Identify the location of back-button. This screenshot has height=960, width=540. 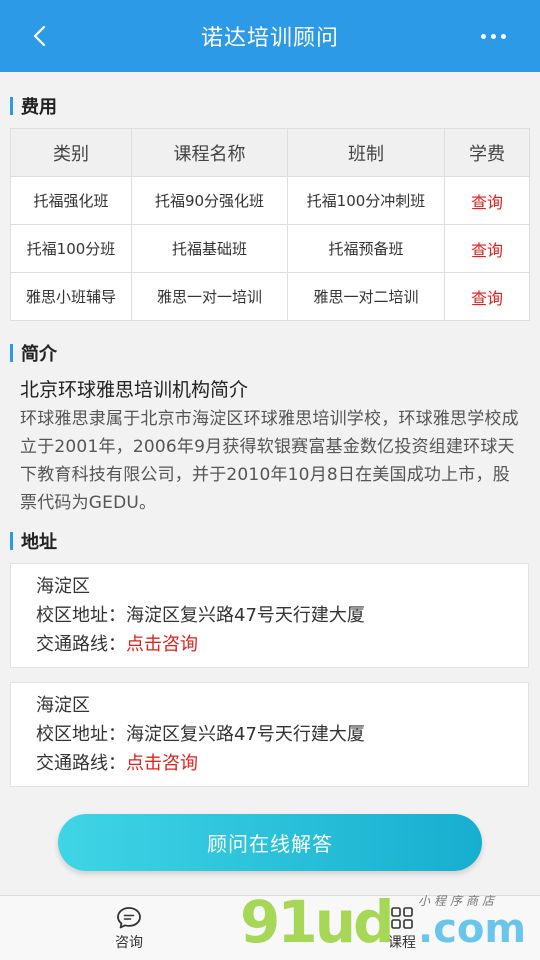
(39, 36).